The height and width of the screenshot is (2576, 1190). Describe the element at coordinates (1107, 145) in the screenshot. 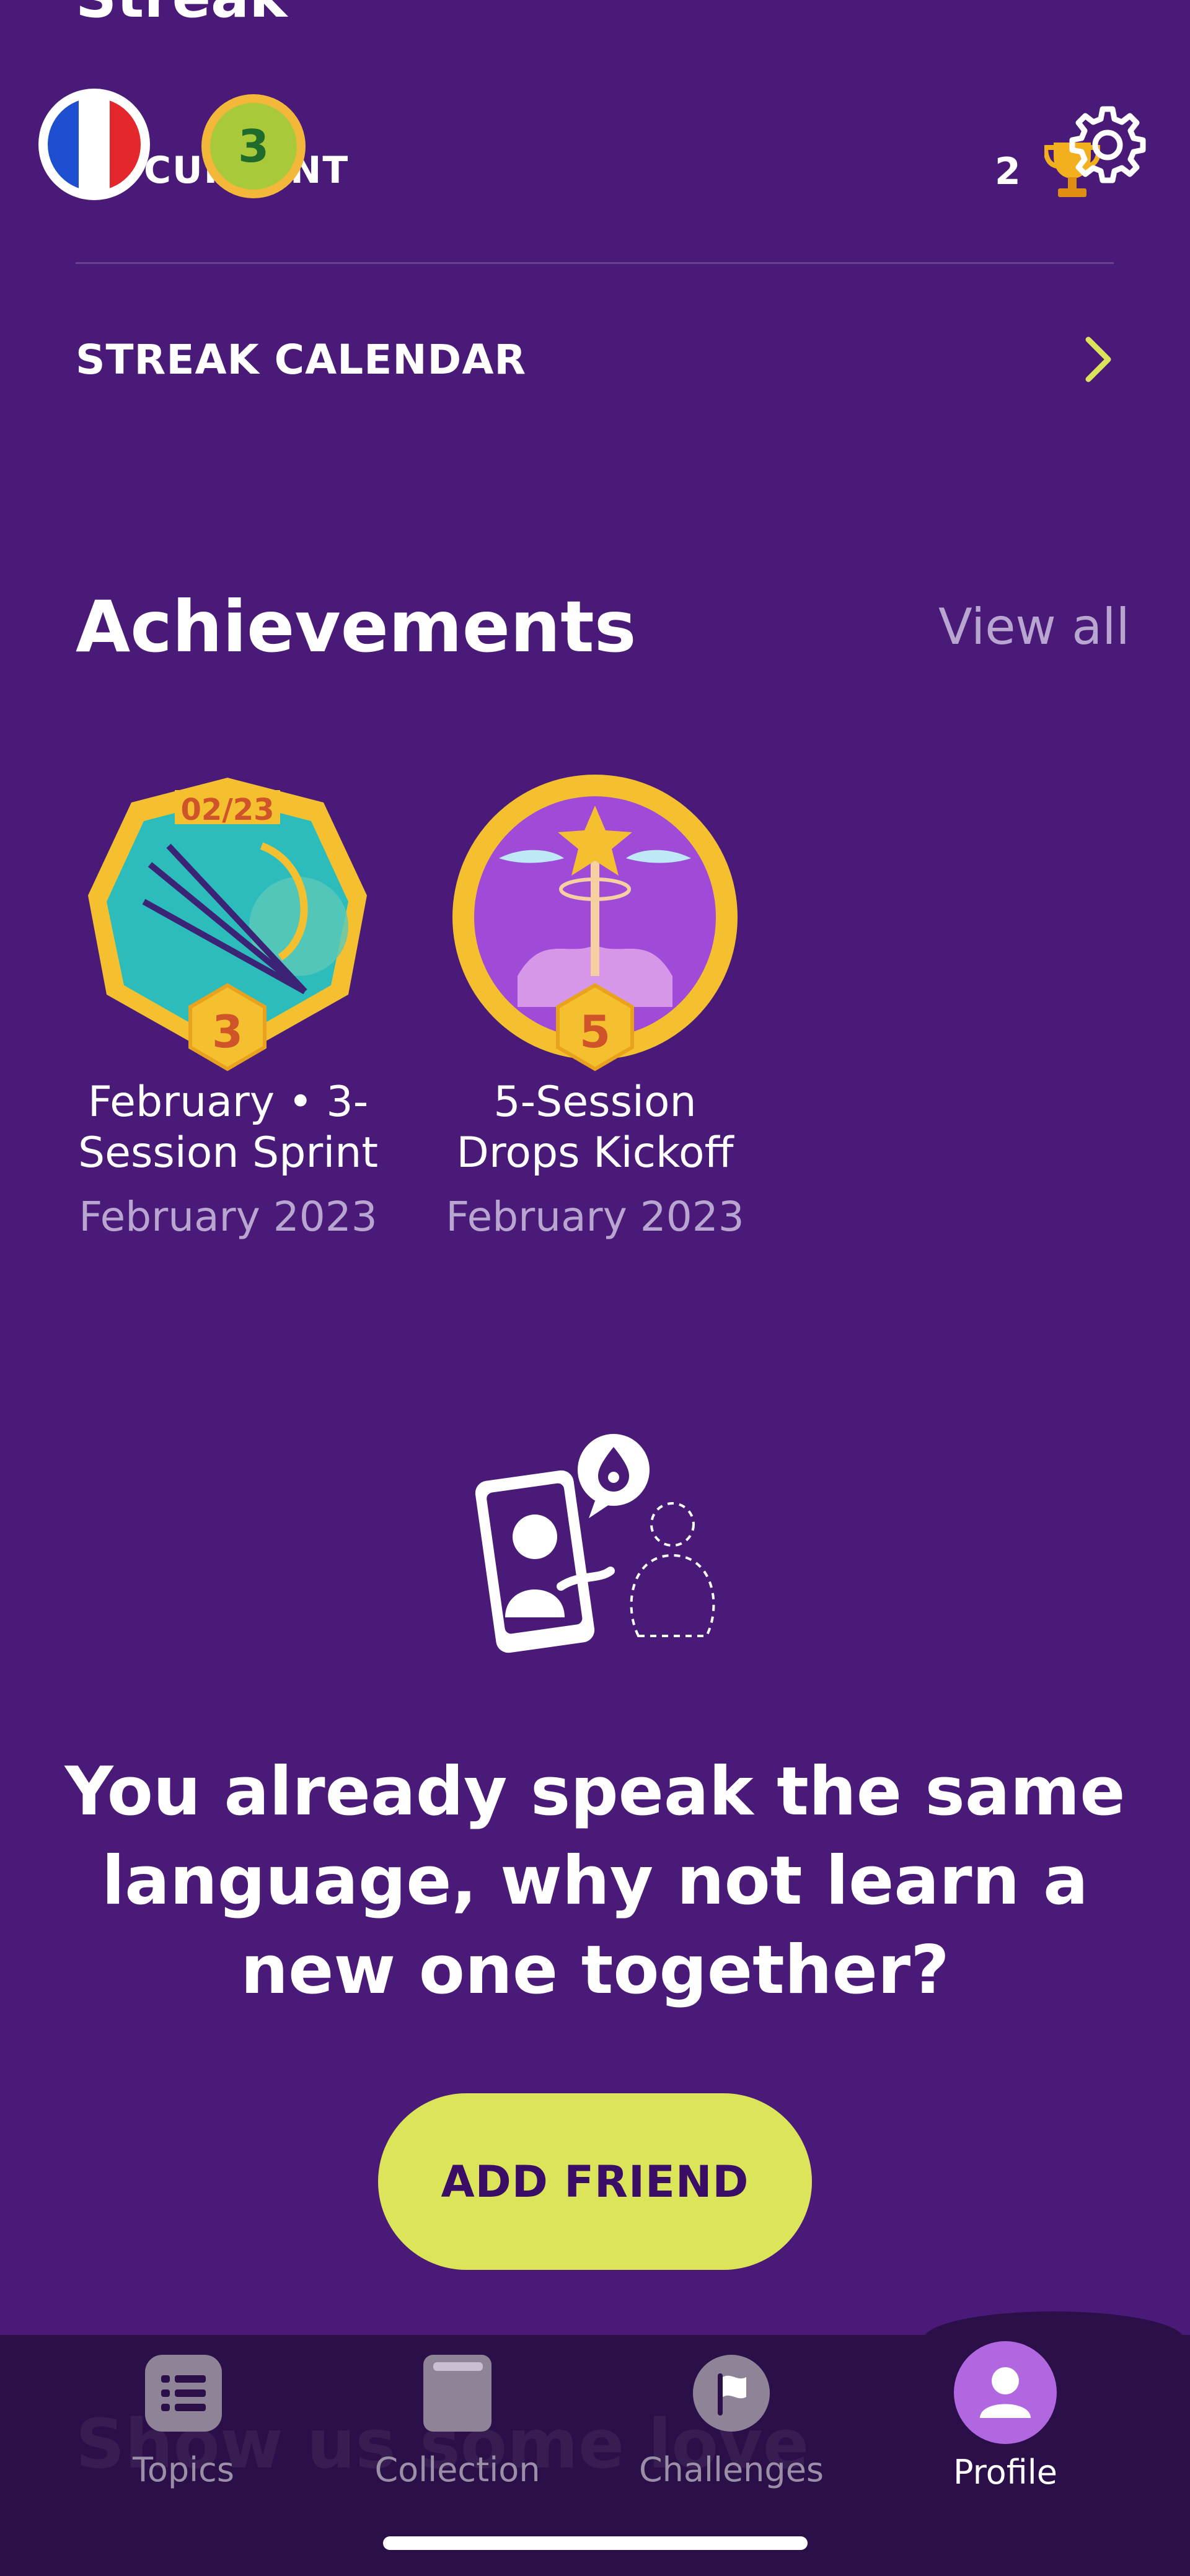

I see `gear-icon` at that location.